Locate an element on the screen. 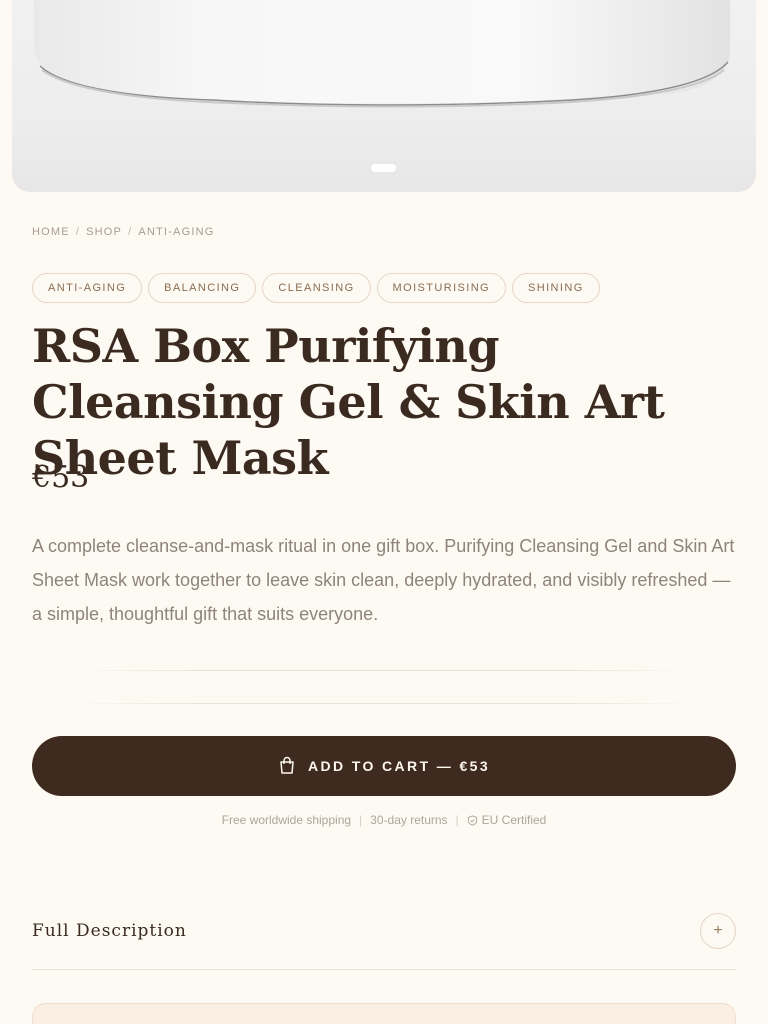 Image resolution: width=768 pixels, height=1024 pixels. shopping-bag-icon is located at coordinates (287, 766).